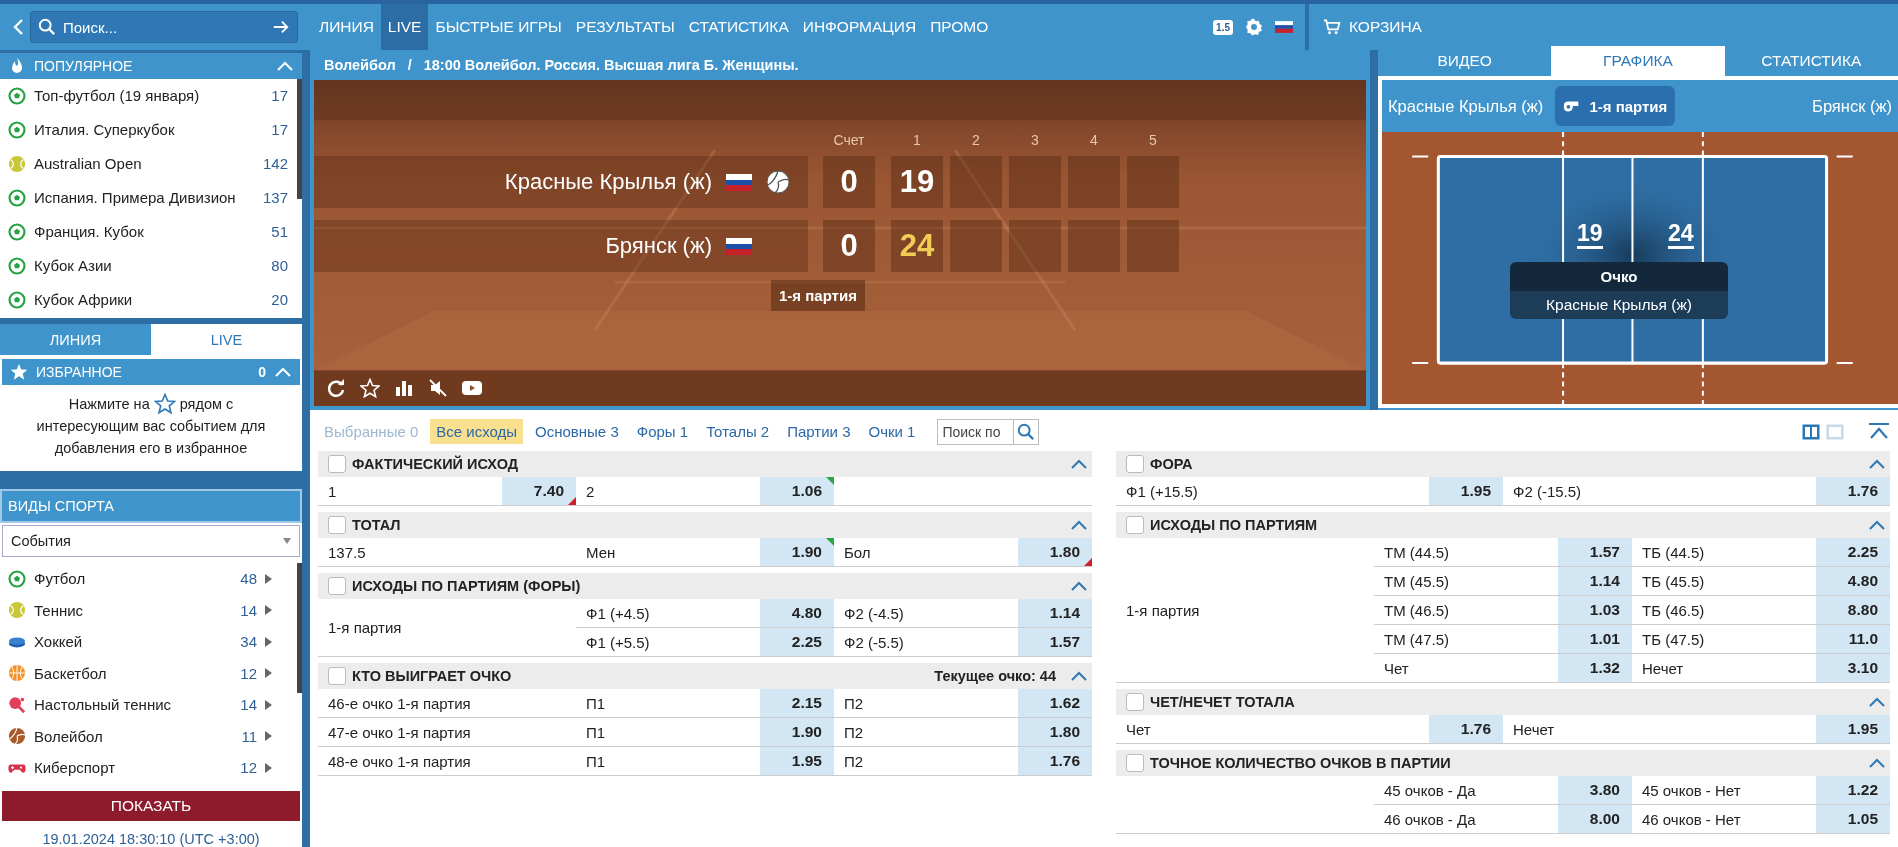 The image size is (1898, 847). Describe the element at coordinates (1595, 668) in the screenshot. I see `odds-button: 1.32` at that location.